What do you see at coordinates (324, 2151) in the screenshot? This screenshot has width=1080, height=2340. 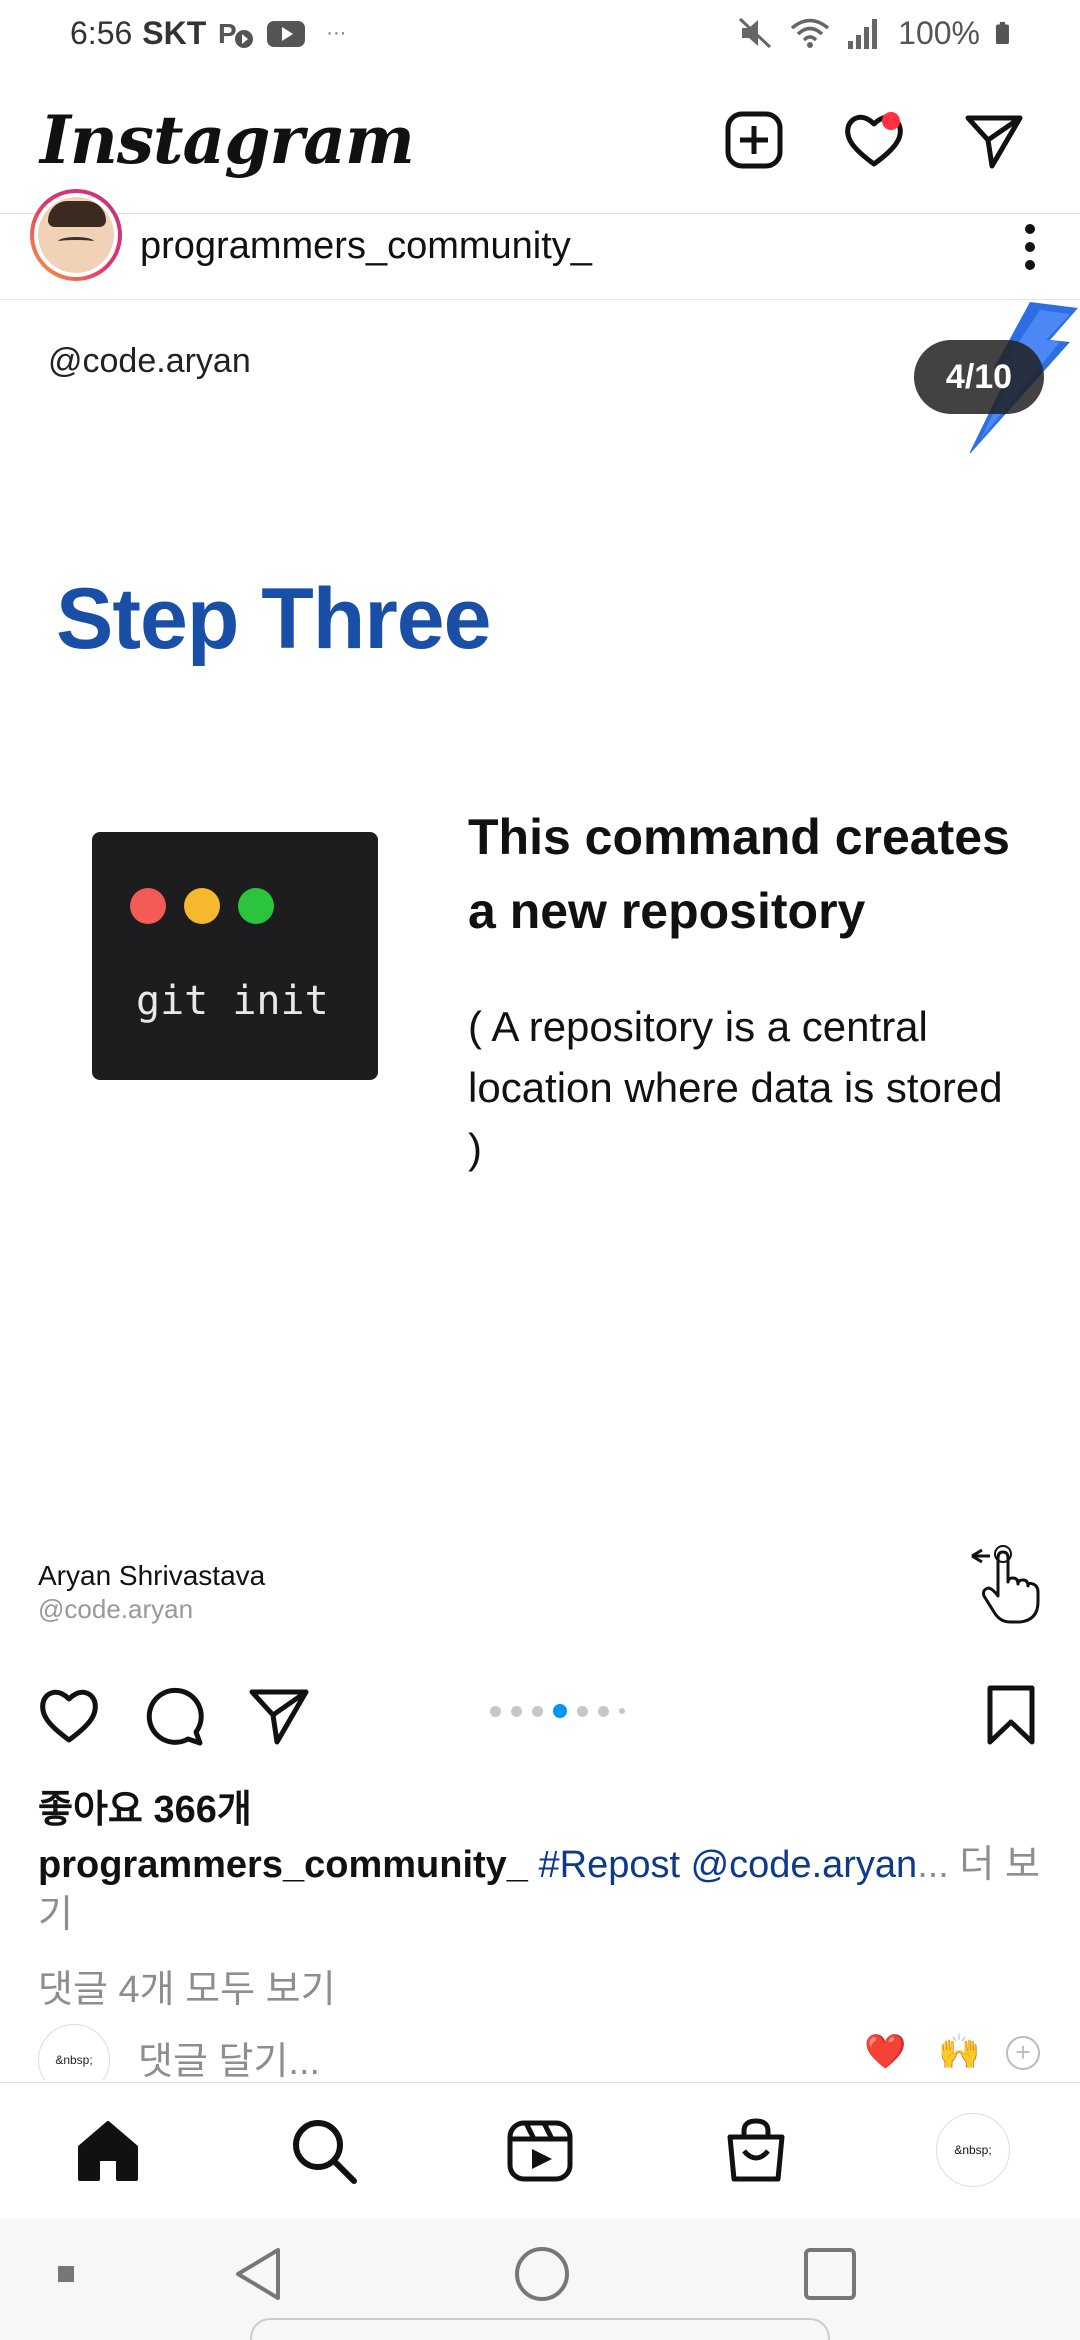 I see `search-icon` at bounding box center [324, 2151].